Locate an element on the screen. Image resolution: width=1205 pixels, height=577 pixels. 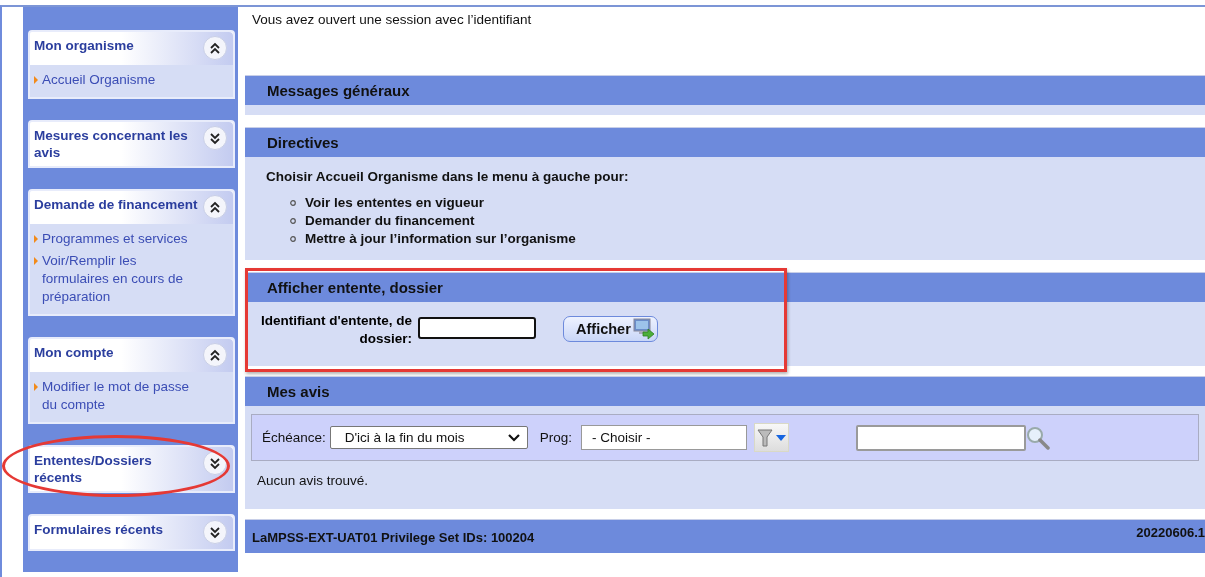
panel-title: Formulaires récents is located at coordinates (99, 529).